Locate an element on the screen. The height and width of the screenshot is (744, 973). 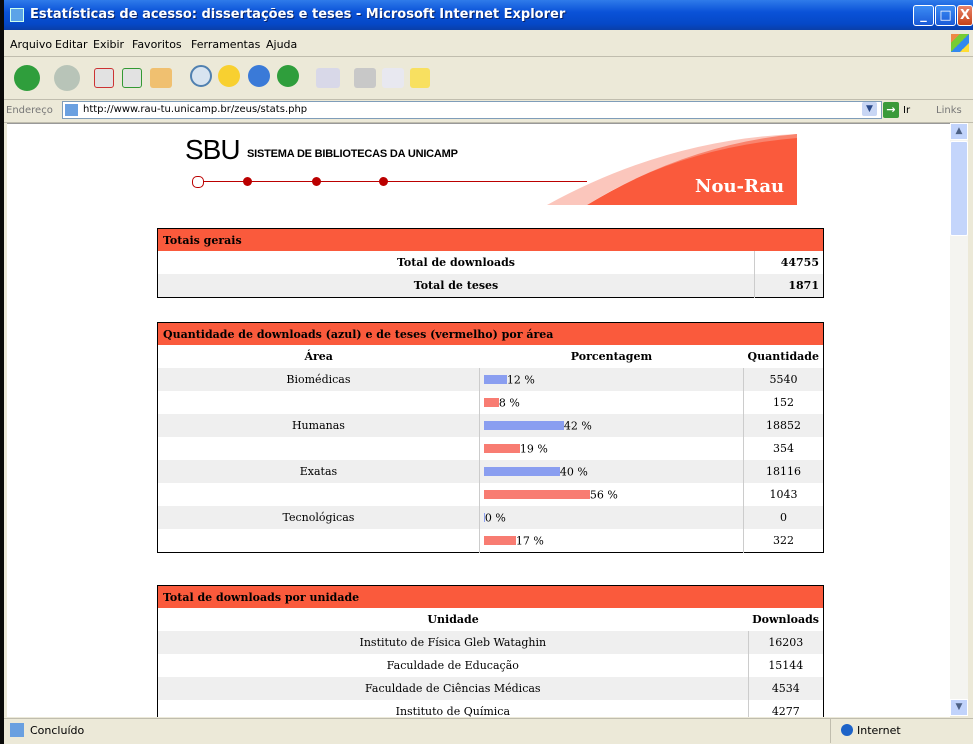
unit-row: Instituto de Química 4277 is located at coordinates (491, 708).